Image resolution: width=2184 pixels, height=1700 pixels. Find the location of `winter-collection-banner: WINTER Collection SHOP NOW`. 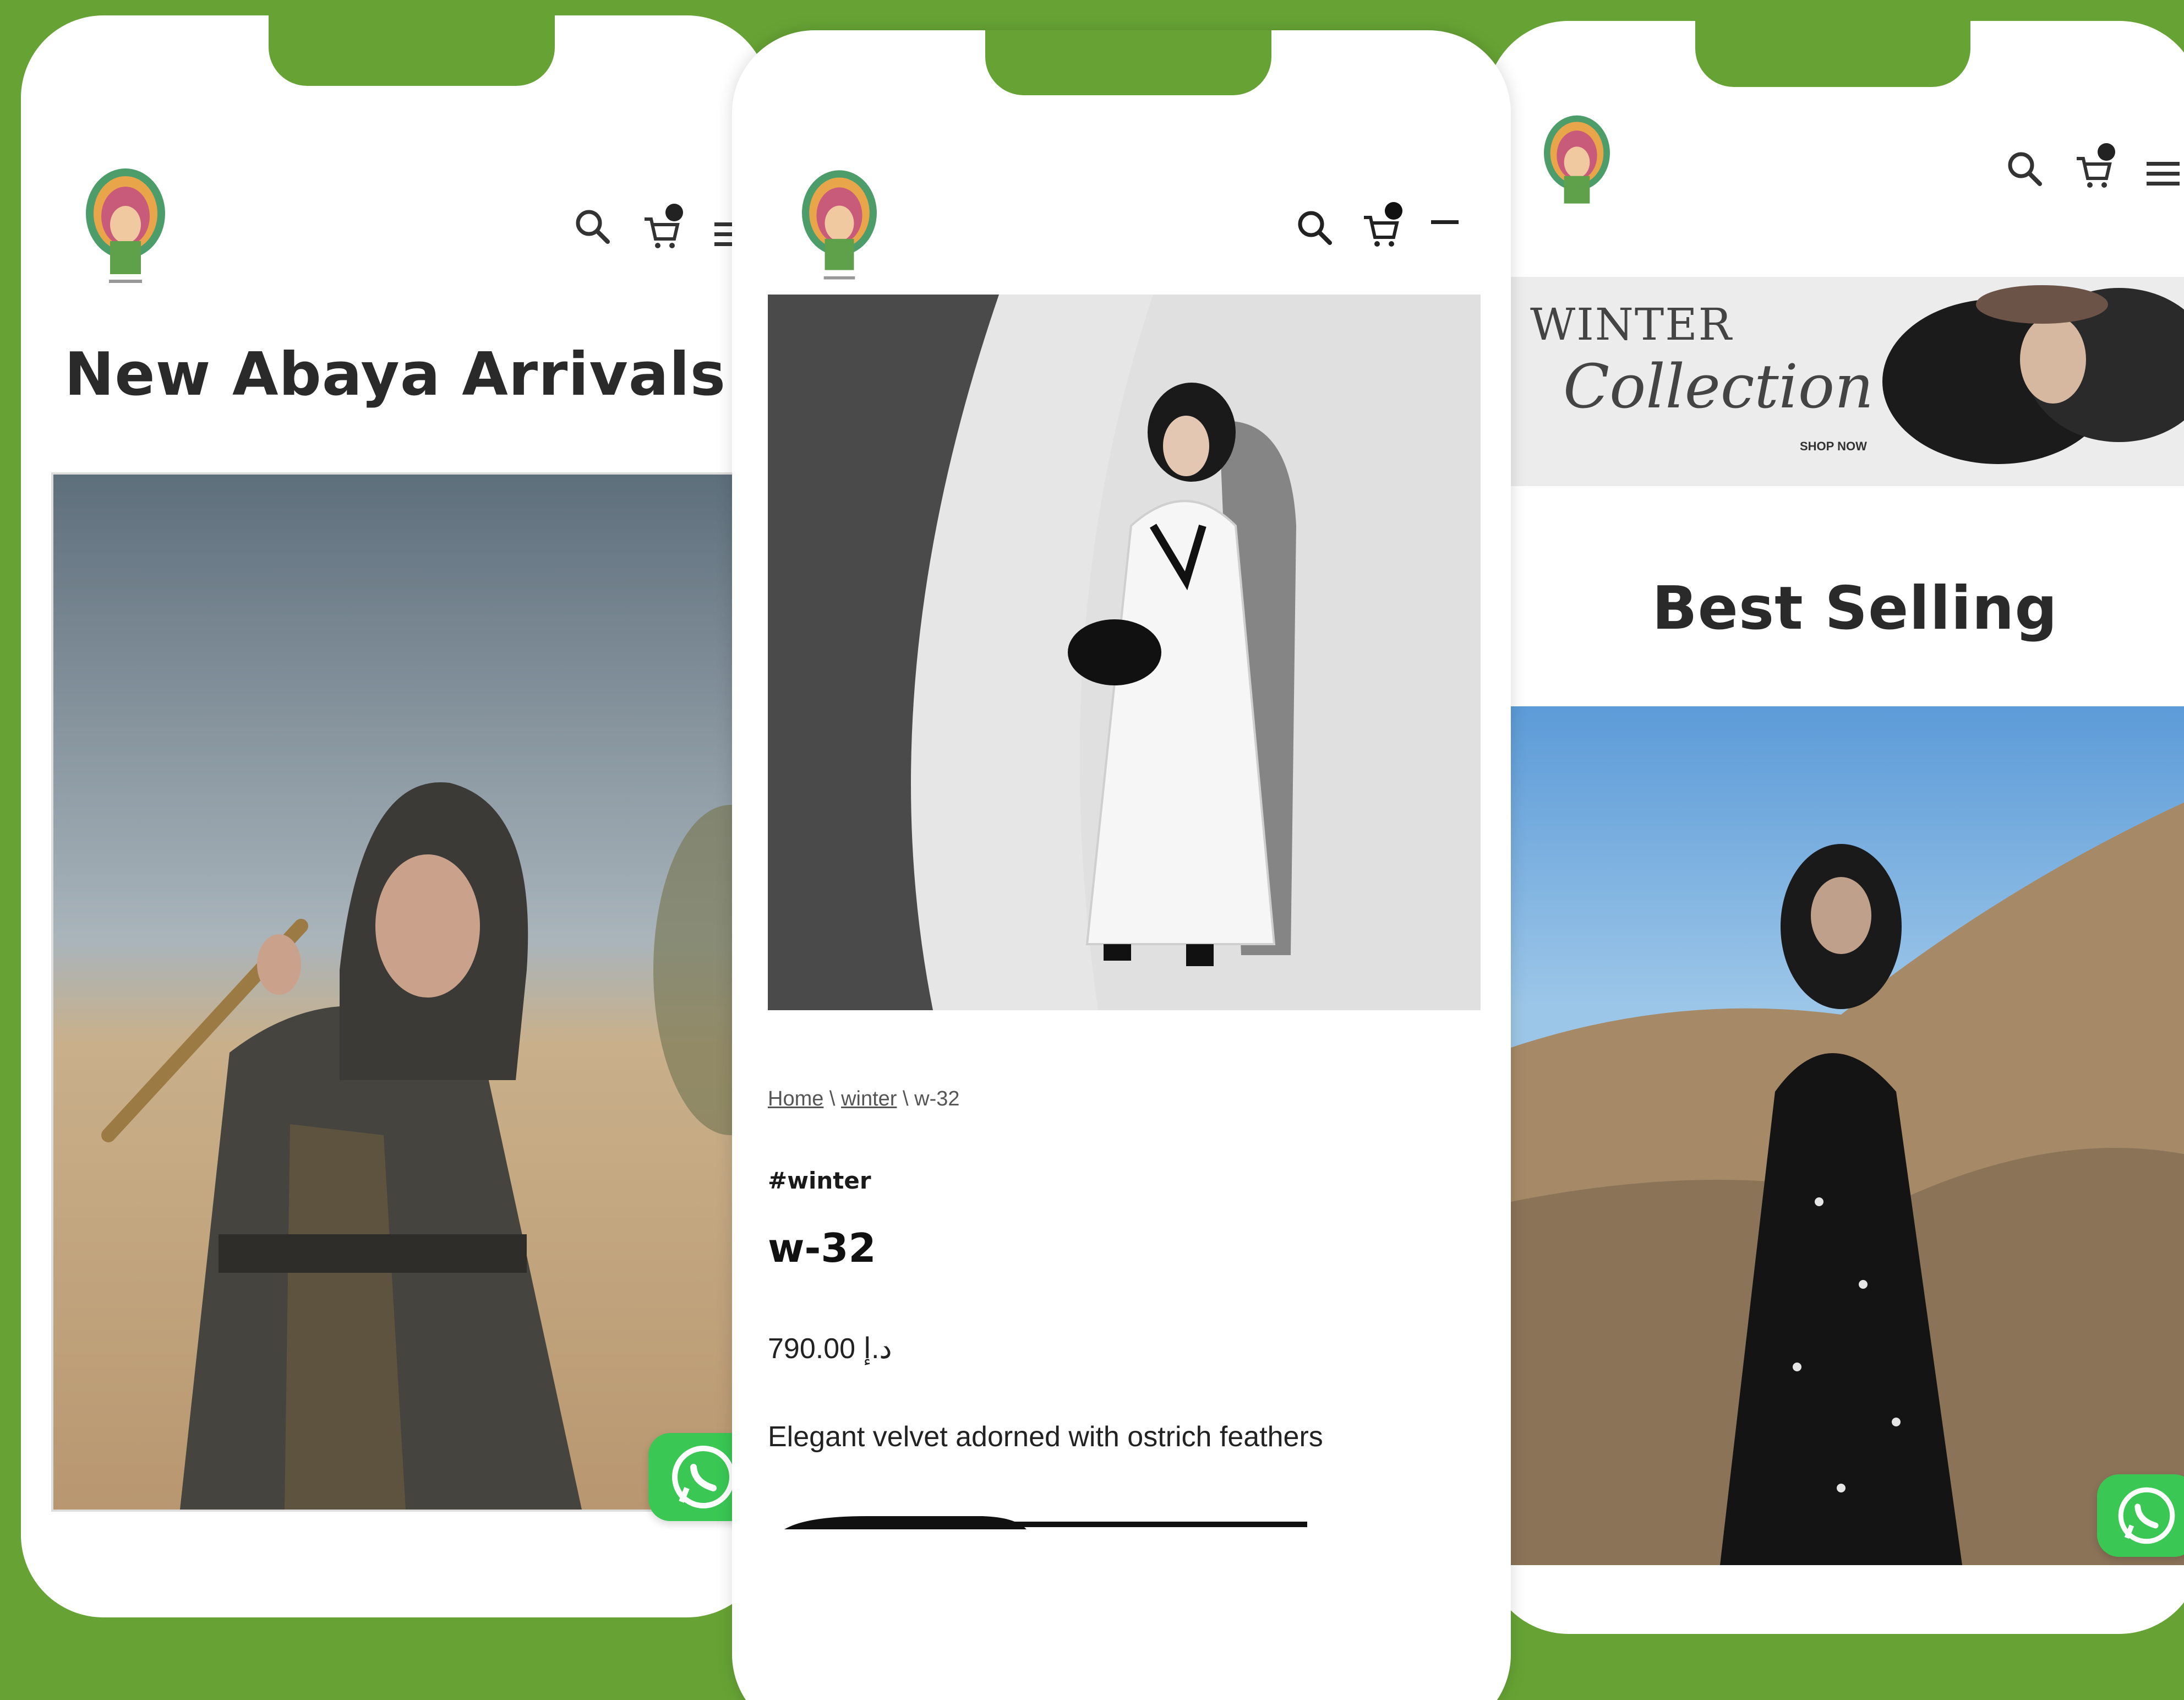

winter-collection-banner: WINTER Collection SHOP NOW is located at coordinates (1846, 381).